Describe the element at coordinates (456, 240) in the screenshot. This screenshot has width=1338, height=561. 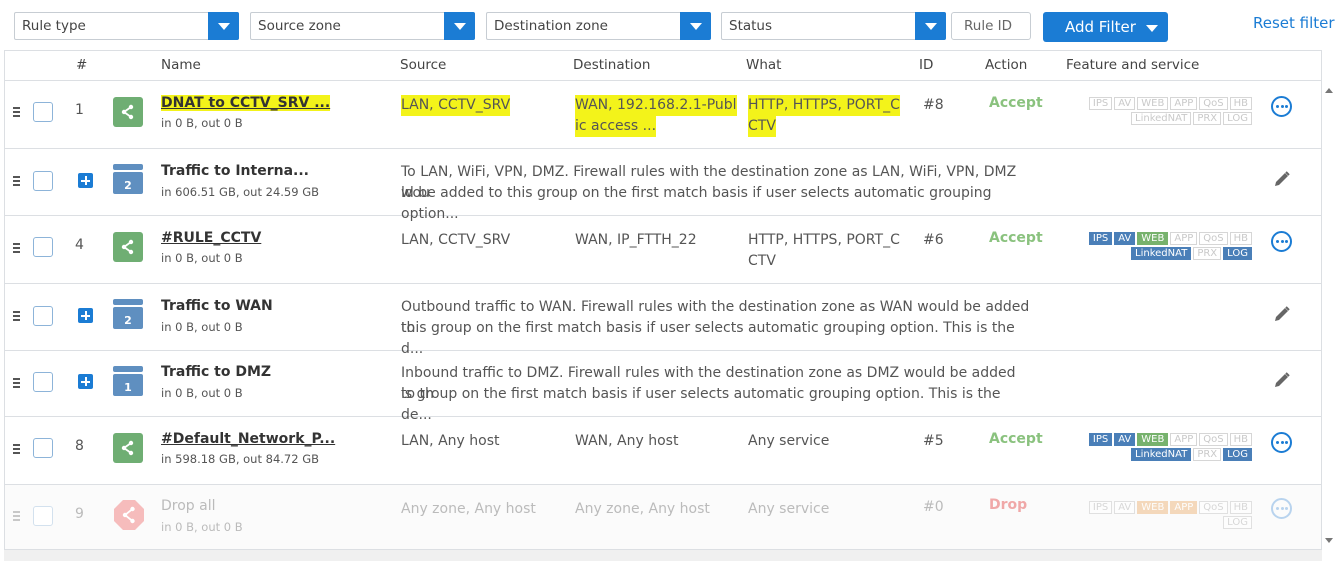
I see `rule-source: LAN, CCTV_SRV` at that location.